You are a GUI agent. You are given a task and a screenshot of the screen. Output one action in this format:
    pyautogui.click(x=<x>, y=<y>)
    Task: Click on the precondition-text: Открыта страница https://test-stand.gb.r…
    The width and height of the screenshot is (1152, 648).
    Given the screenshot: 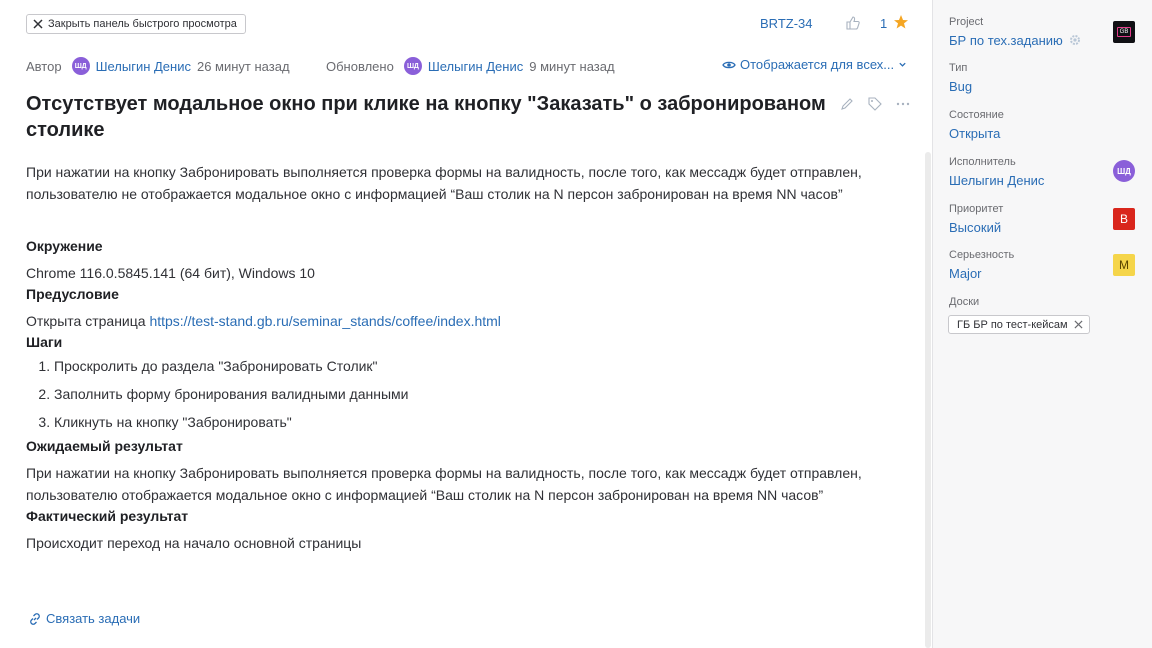 What is the action you would take?
    pyautogui.click(x=471, y=321)
    